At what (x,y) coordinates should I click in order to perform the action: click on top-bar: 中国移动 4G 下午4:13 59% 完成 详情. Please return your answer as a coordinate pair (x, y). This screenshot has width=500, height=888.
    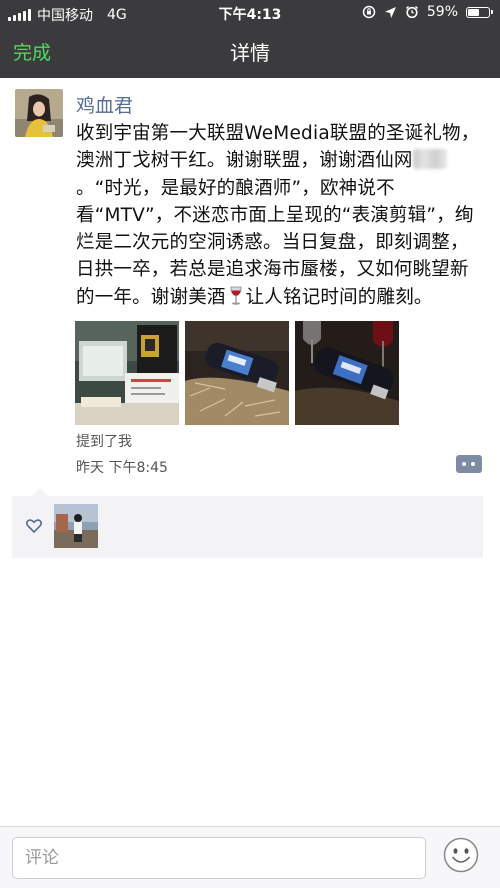
    Looking at the image, I should click on (250, 39).